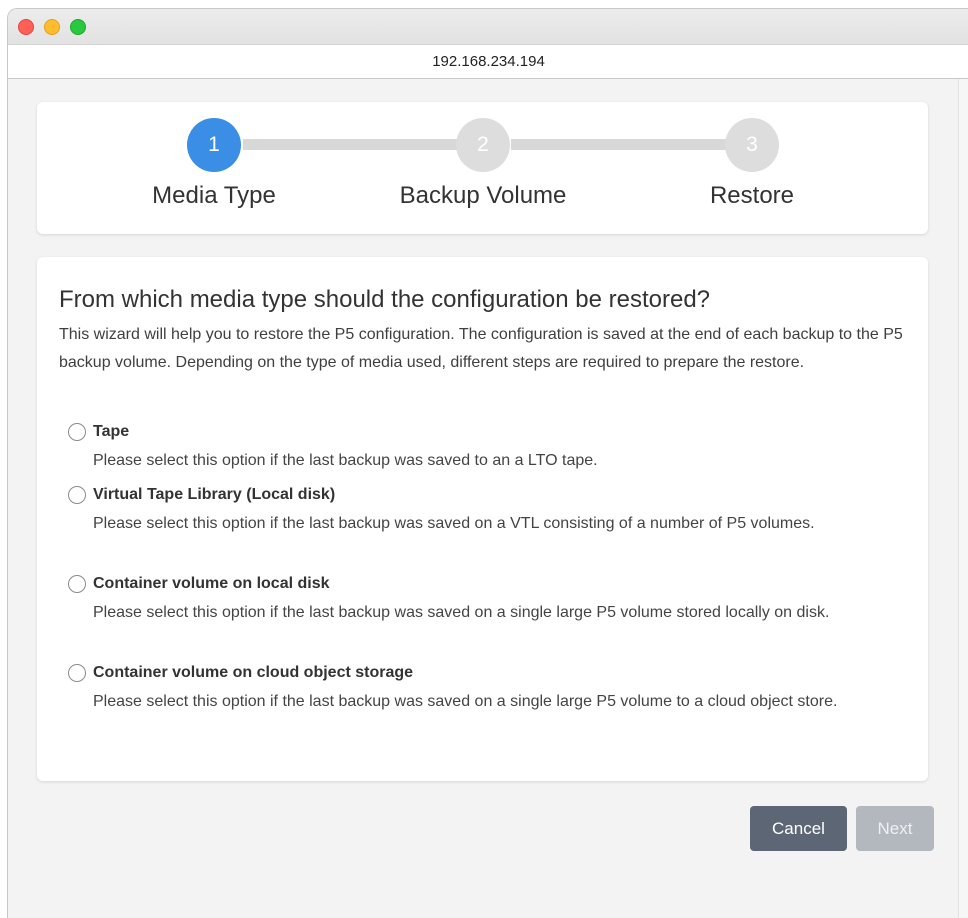 Image resolution: width=968 pixels, height=918 pixels. What do you see at coordinates (77, 584) in the screenshot?
I see `option-container-local-radio` at bounding box center [77, 584].